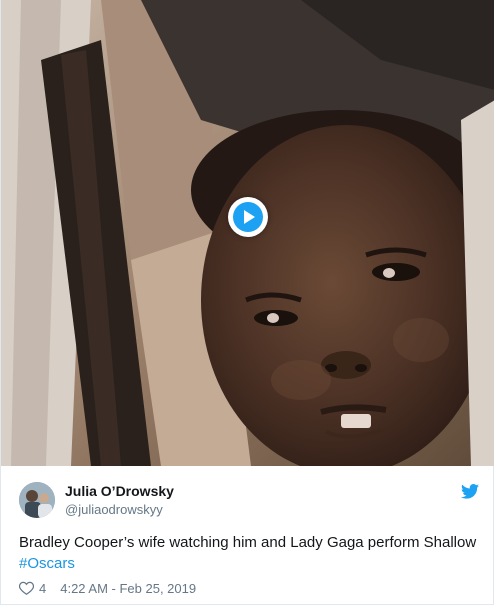  What do you see at coordinates (119, 491) in the screenshot?
I see `author-name: Julia O’Drowsky` at bounding box center [119, 491].